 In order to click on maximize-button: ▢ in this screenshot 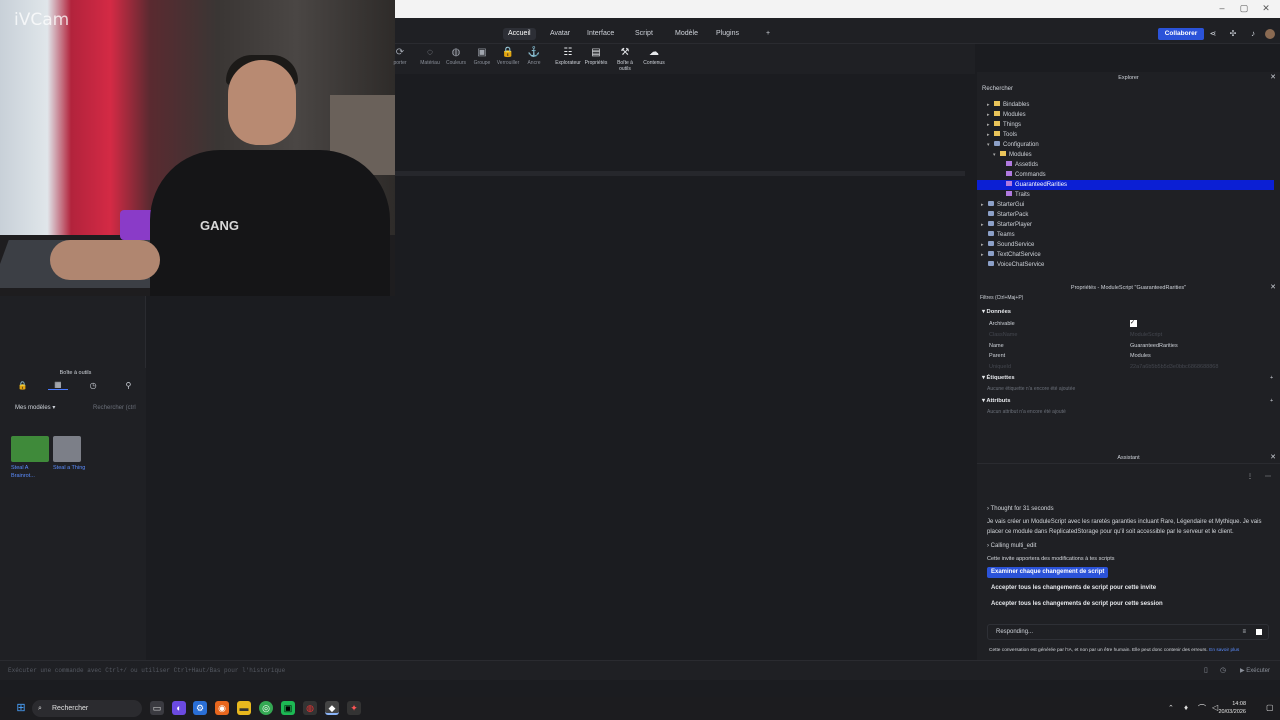, I will do `click(1244, 8)`.